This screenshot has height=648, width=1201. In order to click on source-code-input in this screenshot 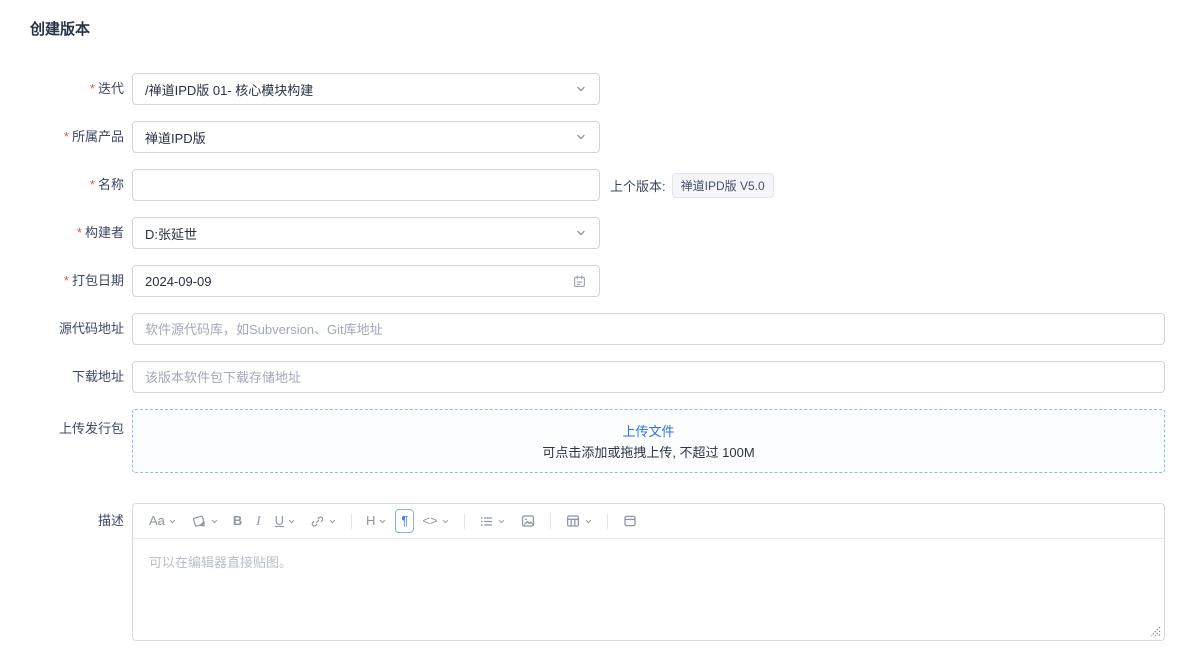, I will do `click(648, 329)`.